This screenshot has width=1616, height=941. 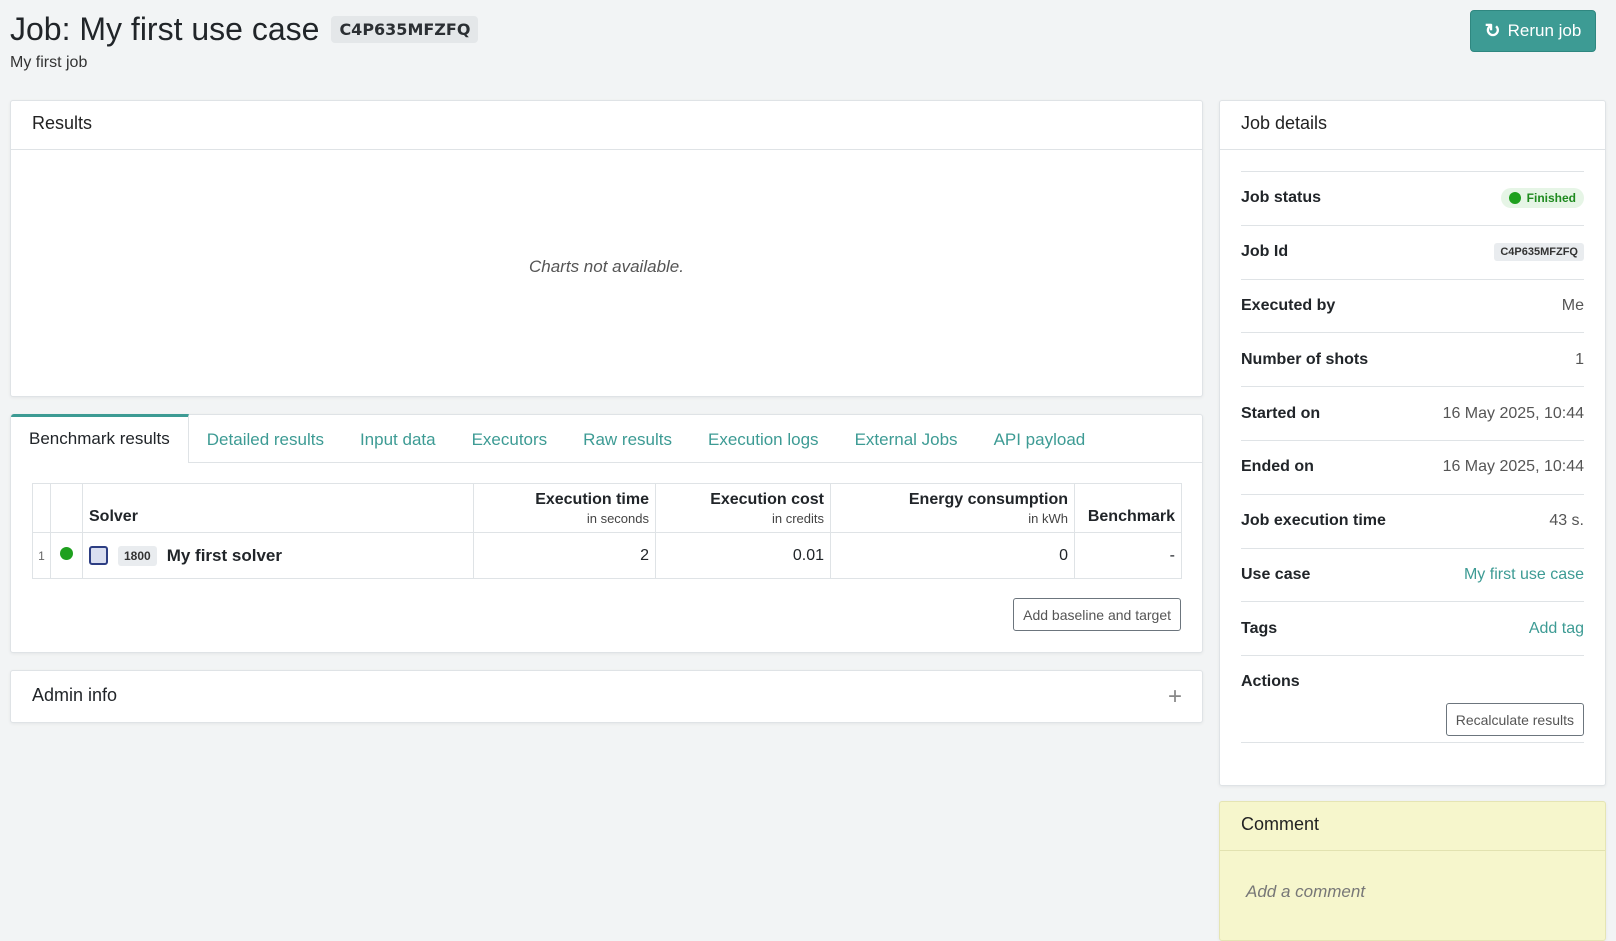 I want to click on shots-label: Number of shots, so click(x=1305, y=359).